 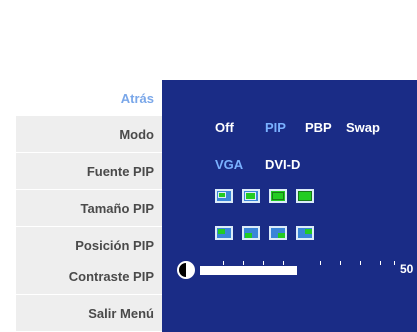 I want to click on pip-size-xlarge-icon, so click(x=305, y=196).